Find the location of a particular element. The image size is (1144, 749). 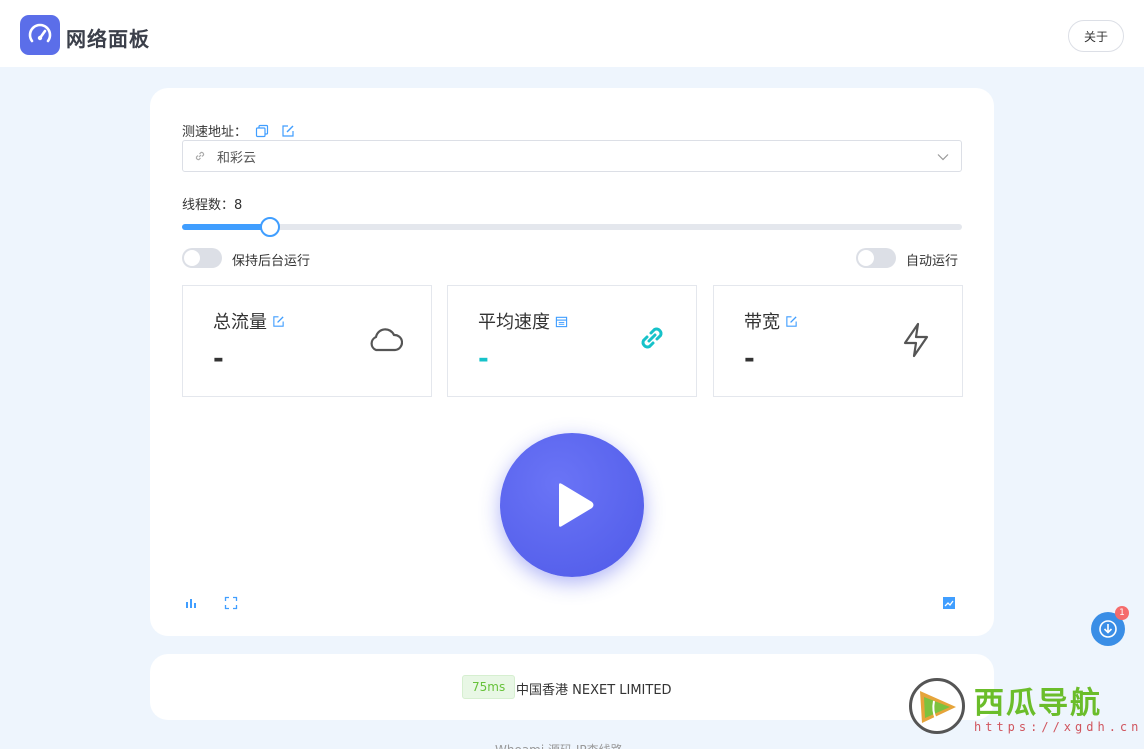

stat-card-average-speed: 平均速度 - is located at coordinates (572, 341).